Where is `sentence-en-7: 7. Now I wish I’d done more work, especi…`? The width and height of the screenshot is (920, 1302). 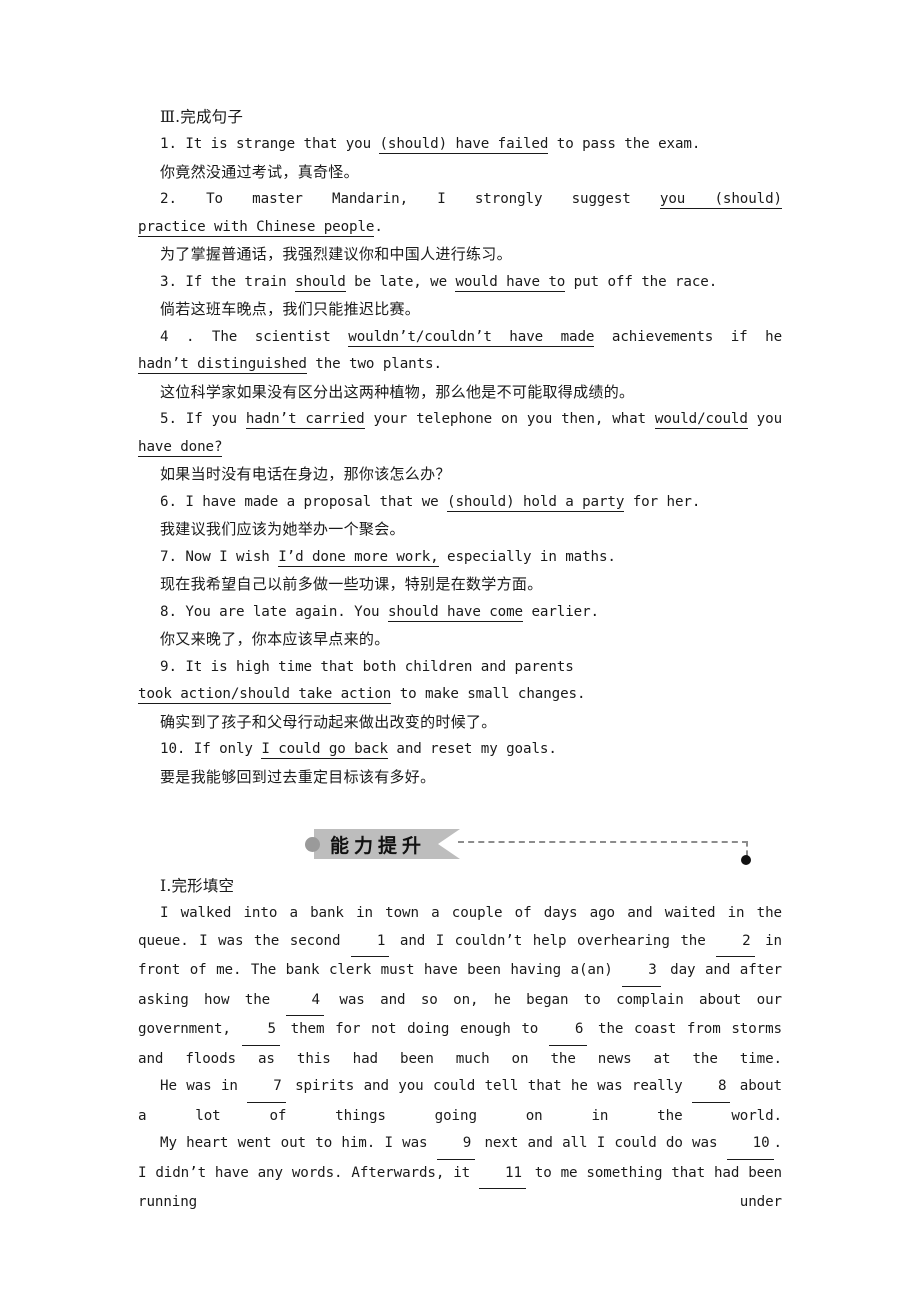 sentence-en-7: 7. Now I wish I’d done more work, especi… is located at coordinates (460, 558).